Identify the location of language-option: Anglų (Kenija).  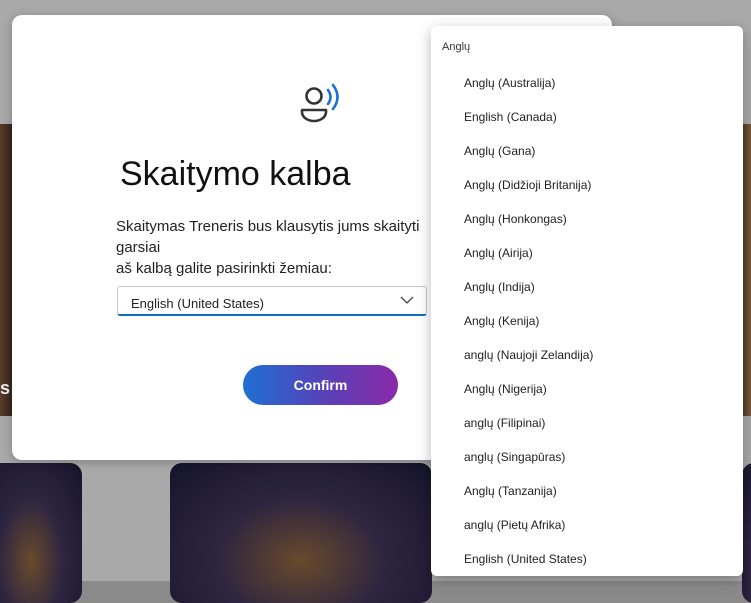
(587, 321).